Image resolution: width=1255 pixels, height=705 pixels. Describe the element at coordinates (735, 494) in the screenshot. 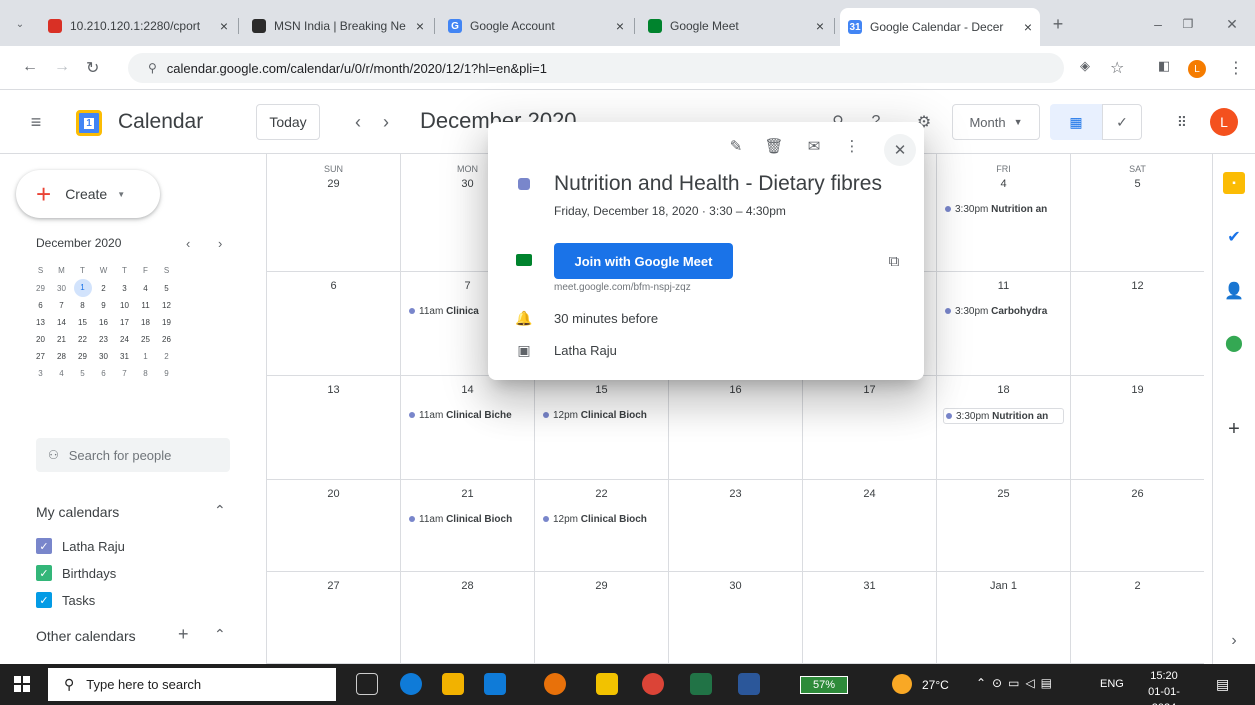

I see `day-number: 23` at that location.